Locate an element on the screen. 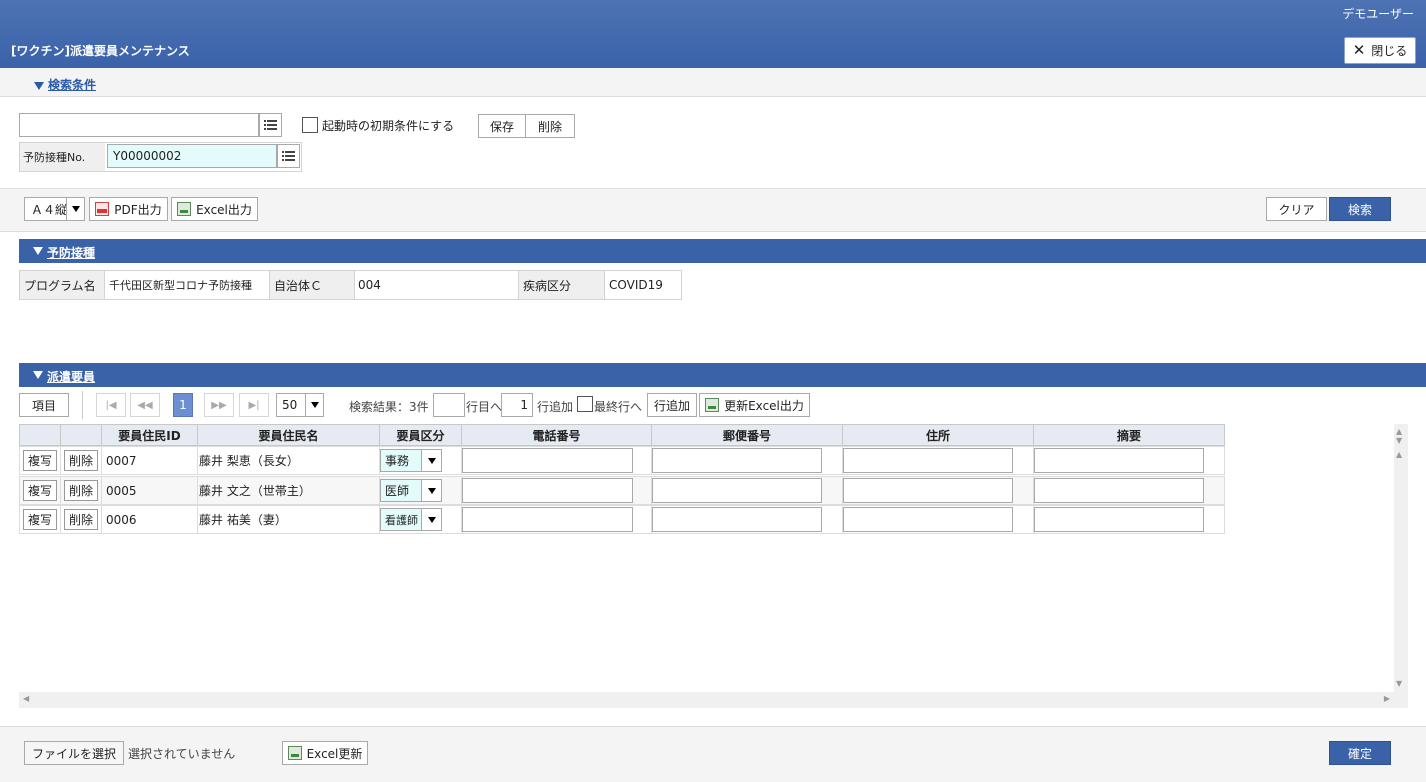 This screenshot has width=1426, height=782. goto-row-input is located at coordinates (449, 405).